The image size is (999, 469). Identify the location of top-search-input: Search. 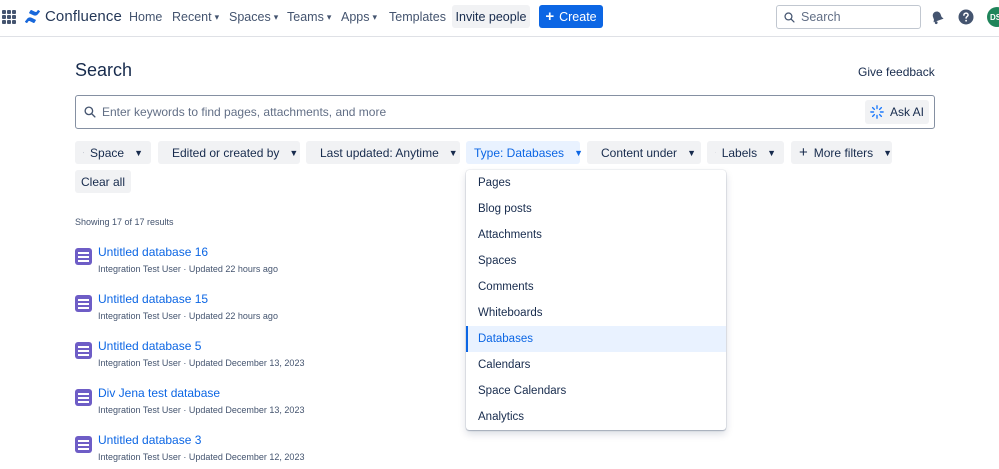
(848, 17).